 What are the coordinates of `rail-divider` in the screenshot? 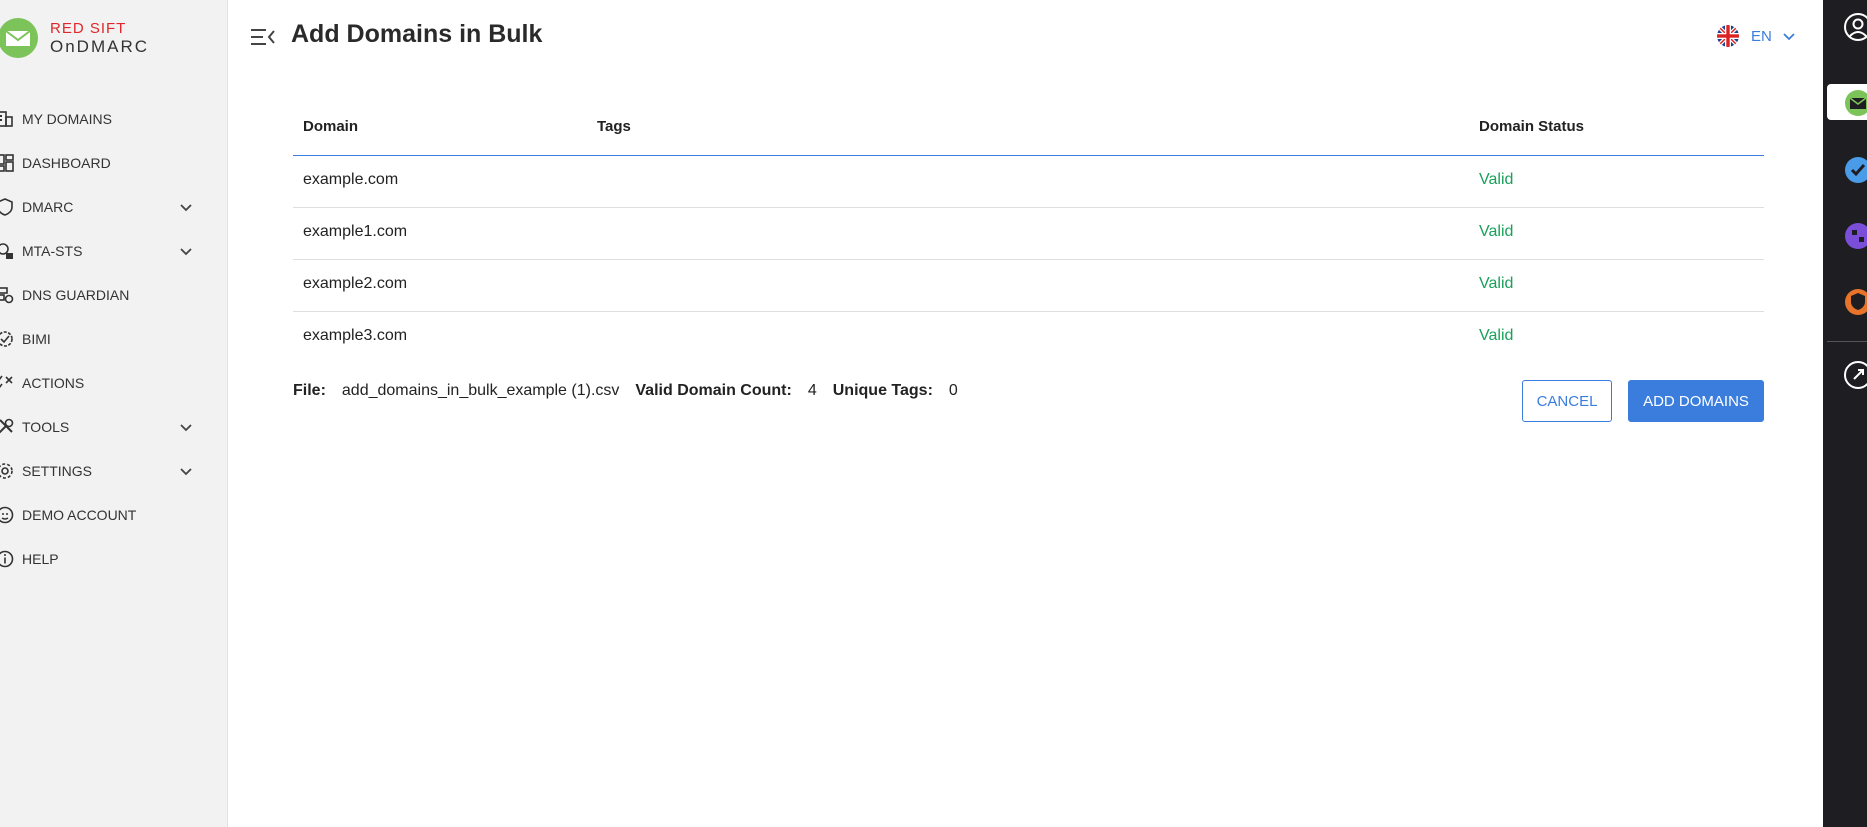 It's located at (1847, 341).